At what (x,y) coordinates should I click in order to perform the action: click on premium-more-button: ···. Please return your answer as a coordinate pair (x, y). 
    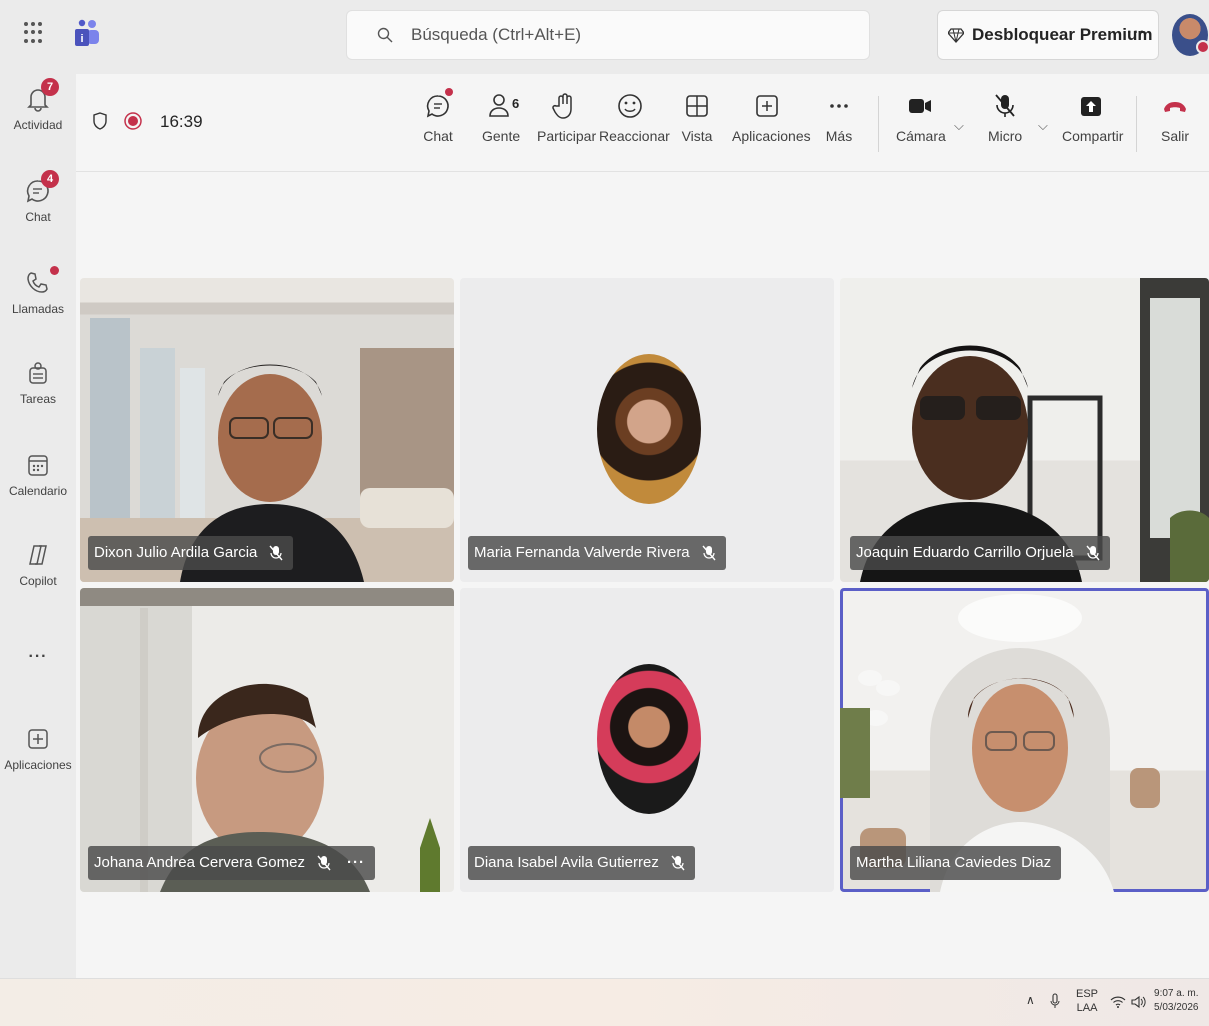
    Looking at the image, I should click on (1136, 33).